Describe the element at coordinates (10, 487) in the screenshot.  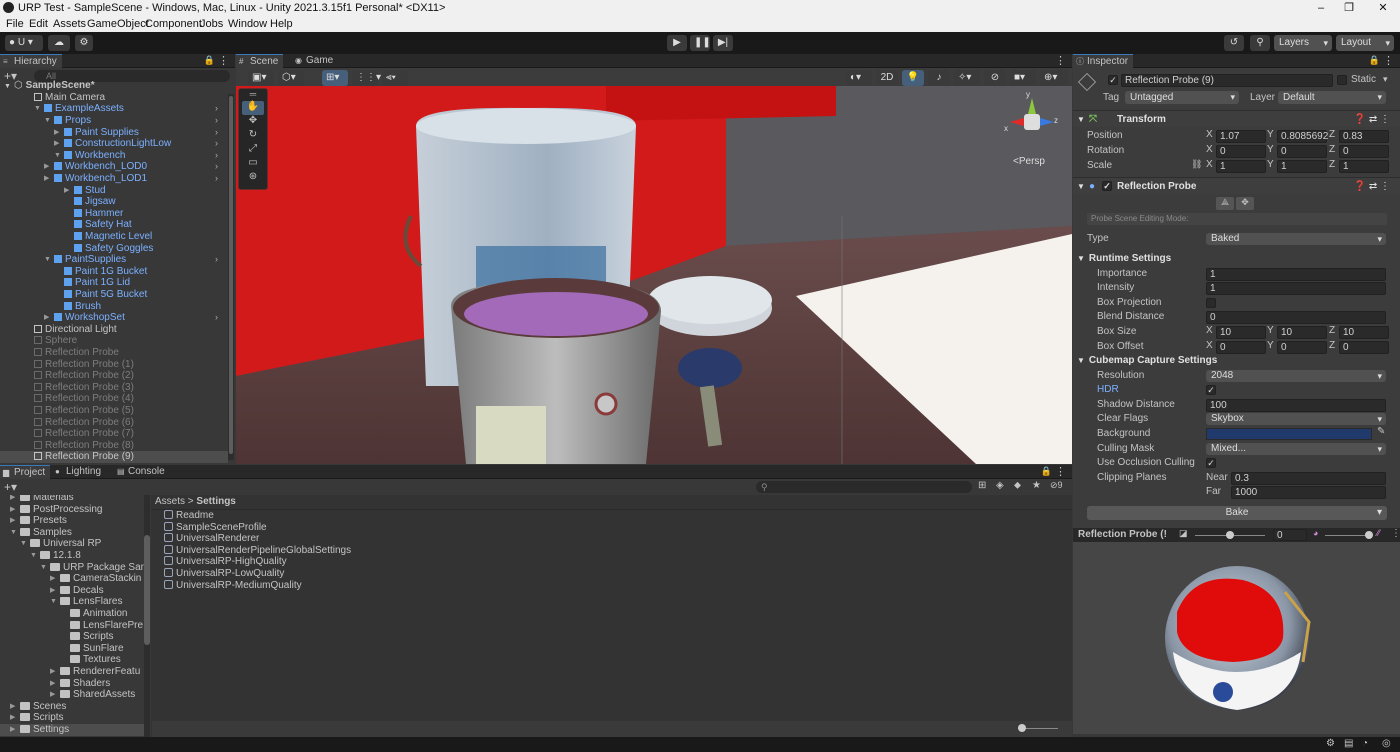
I see `create-asset-icon: +▾` at that location.